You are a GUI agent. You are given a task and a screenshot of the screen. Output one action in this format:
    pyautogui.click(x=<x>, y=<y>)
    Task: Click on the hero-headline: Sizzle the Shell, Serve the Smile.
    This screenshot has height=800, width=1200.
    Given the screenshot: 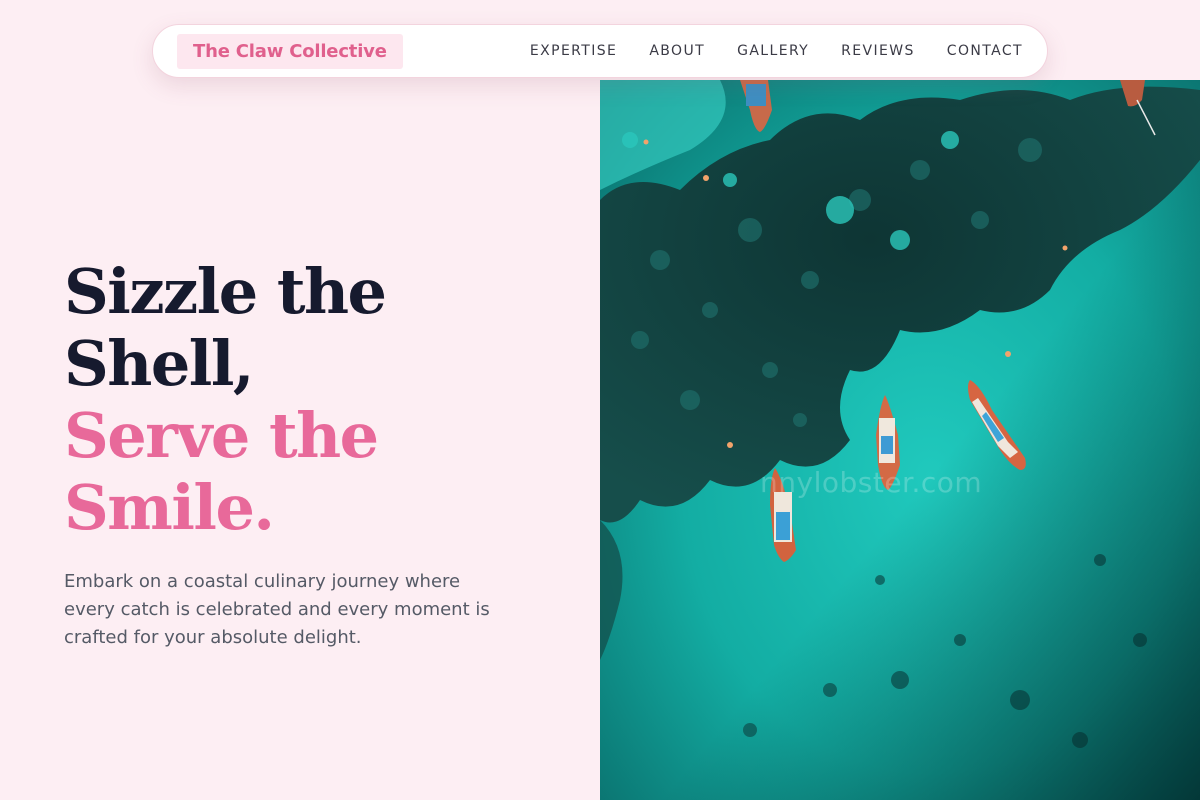 What is the action you would take?
    pyautogui.click(x=304, y=400)
    